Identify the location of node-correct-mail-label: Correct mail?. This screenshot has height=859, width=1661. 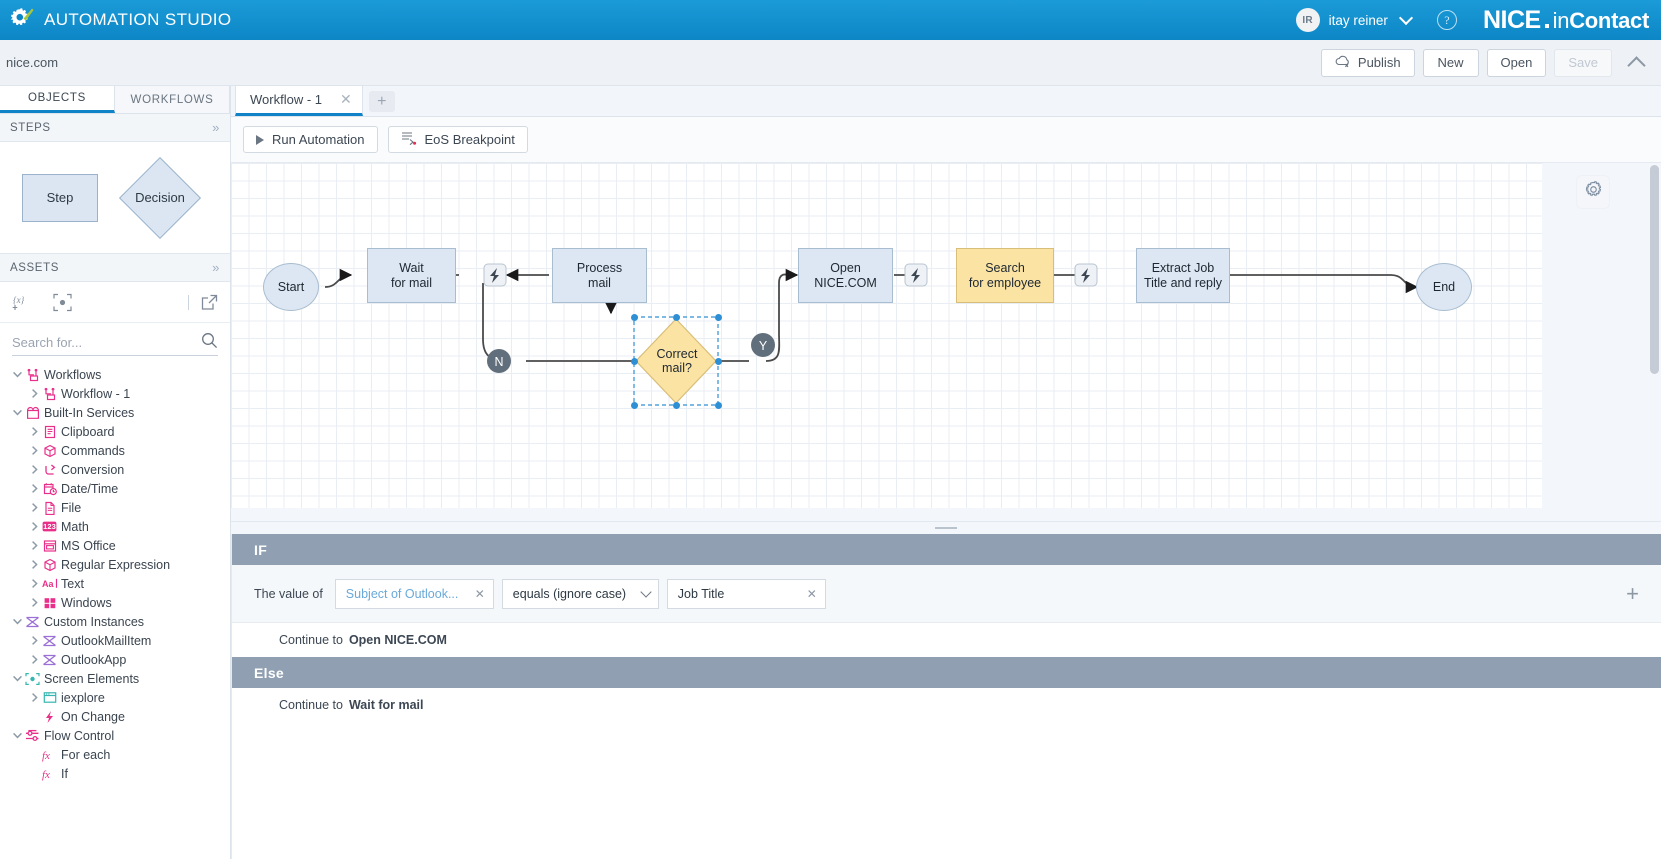
(677, 361).